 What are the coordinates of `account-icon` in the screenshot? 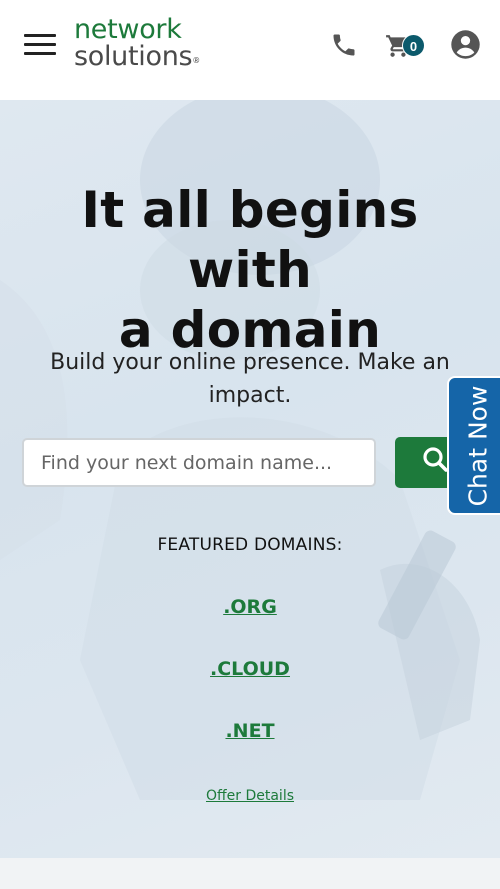 It's located at (465, 44).